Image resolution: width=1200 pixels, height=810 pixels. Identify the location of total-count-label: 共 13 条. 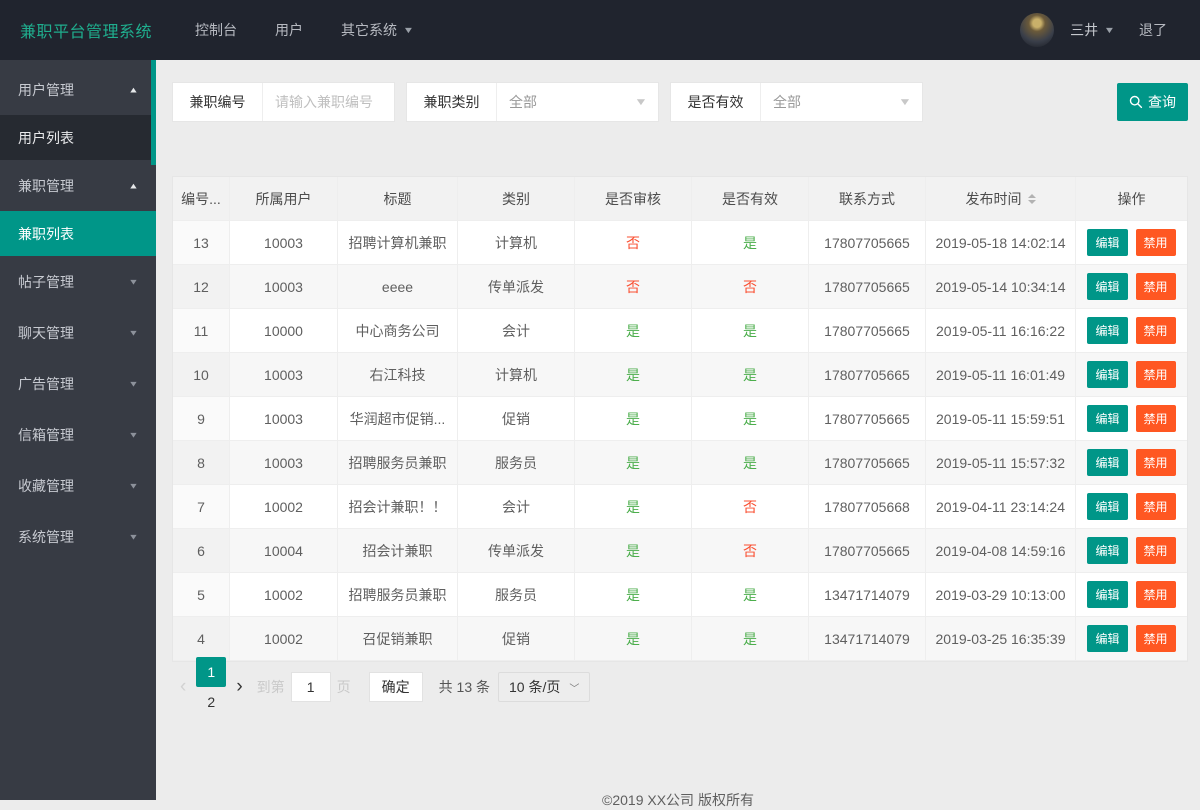
(464, 687).